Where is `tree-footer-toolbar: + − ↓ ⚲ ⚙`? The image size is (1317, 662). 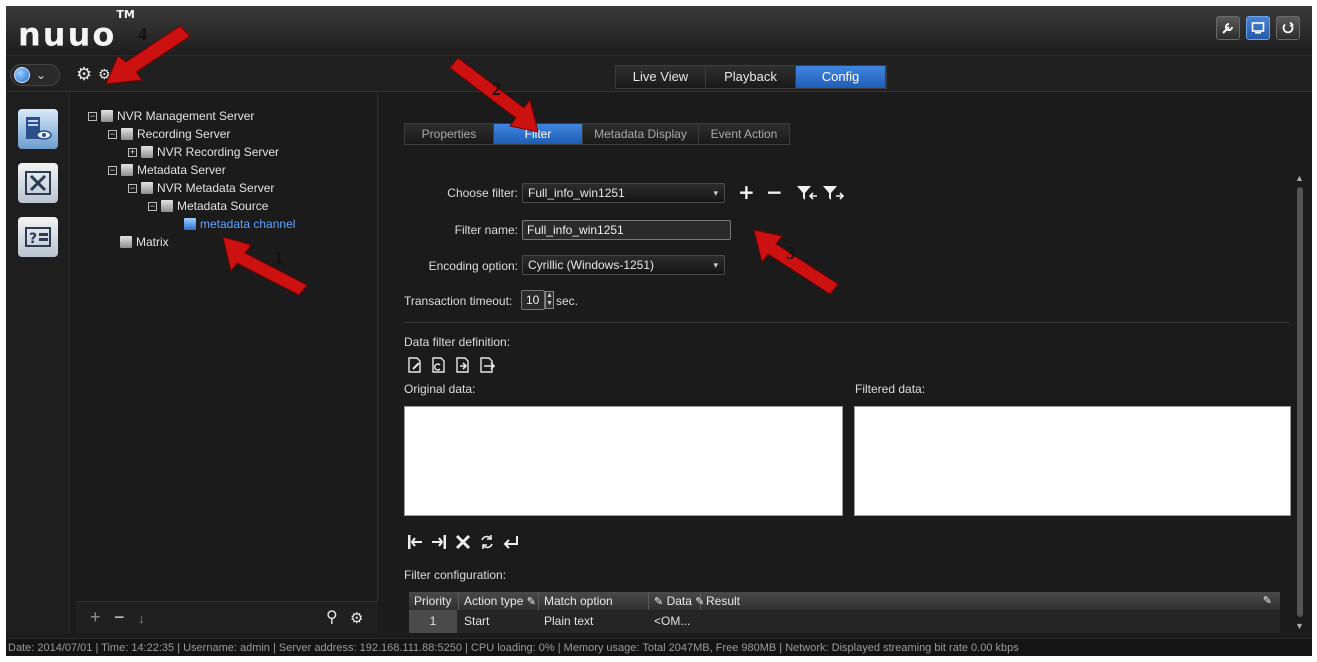
tree-footer-toolbar: + − ↓ ⚲ ⚙ is located at coordinates (227, 617).